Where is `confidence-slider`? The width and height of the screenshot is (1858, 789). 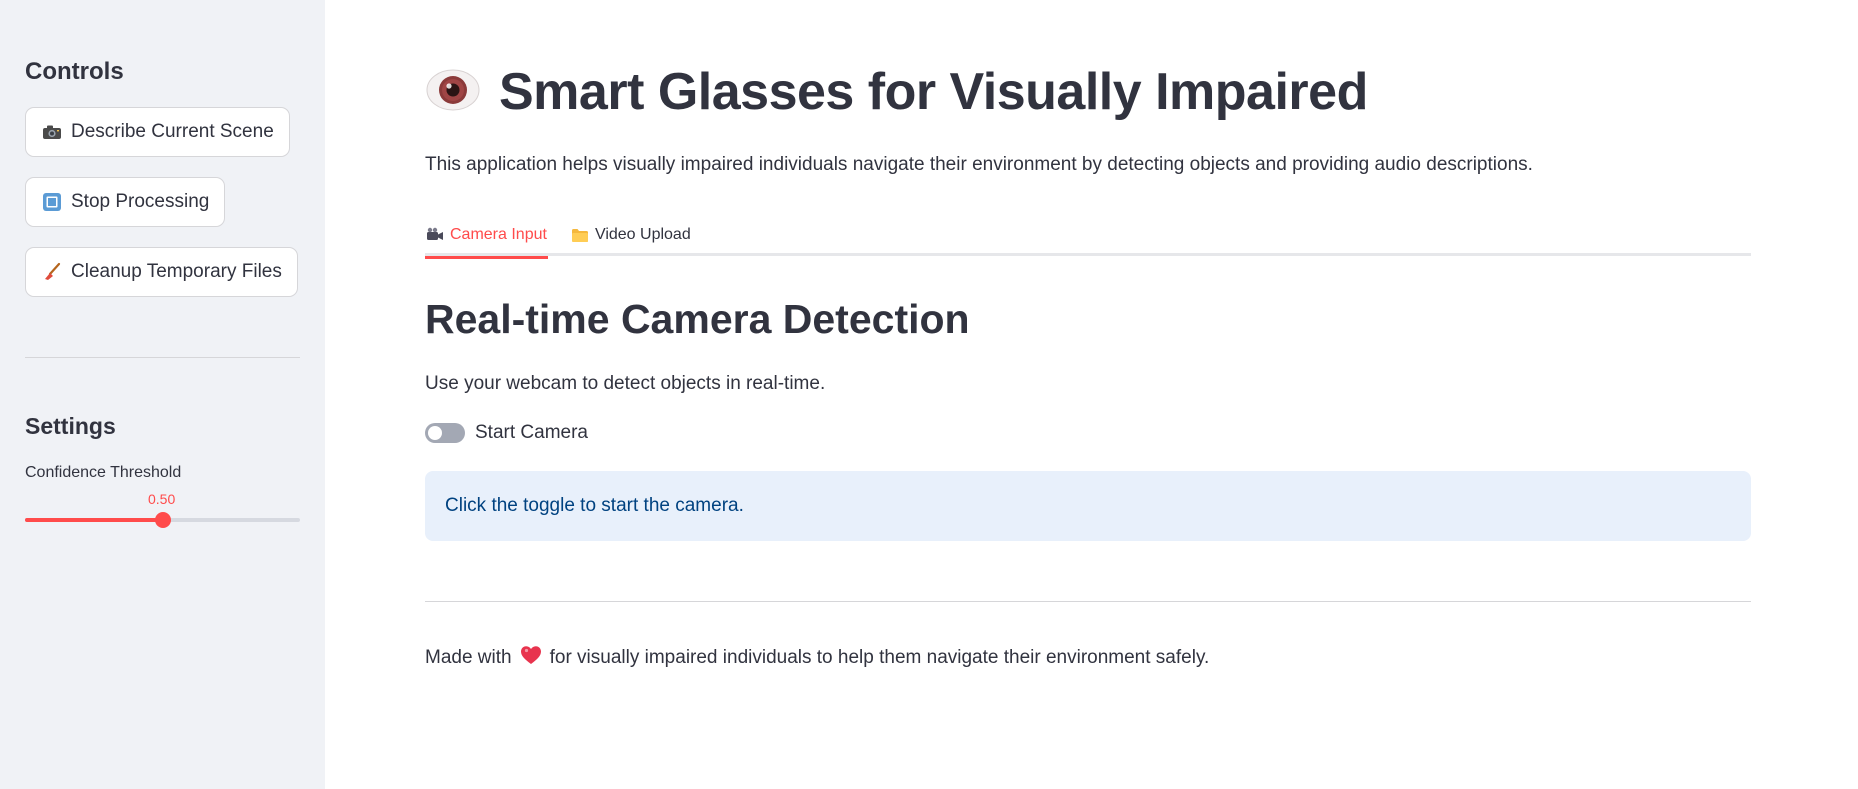
confidence-slider is located at coordinates (162, 520).